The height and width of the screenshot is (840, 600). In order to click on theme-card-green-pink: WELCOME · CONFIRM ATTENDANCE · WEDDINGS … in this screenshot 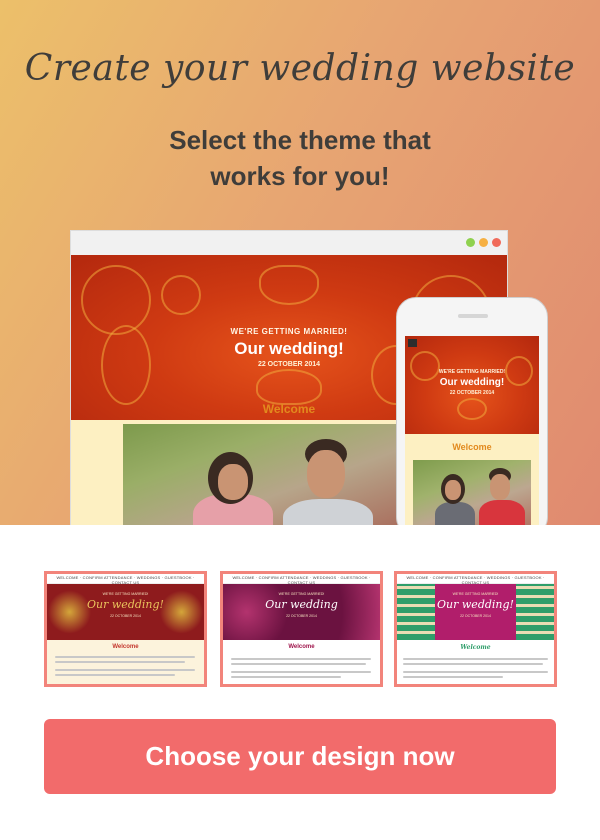, I will do `click(475, 629)`.